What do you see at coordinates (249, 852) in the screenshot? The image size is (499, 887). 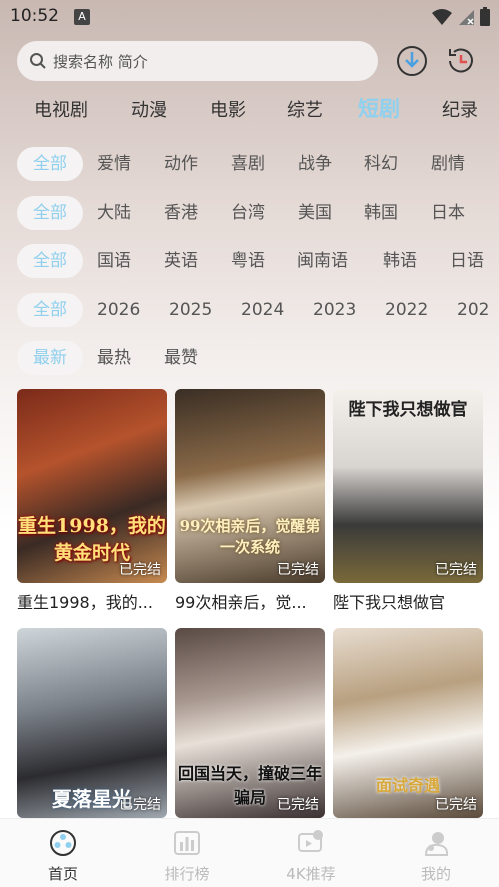 I see `bottom-nav: 首页 排行榜 4K推荐 我的` at bounding box center [249, 852].